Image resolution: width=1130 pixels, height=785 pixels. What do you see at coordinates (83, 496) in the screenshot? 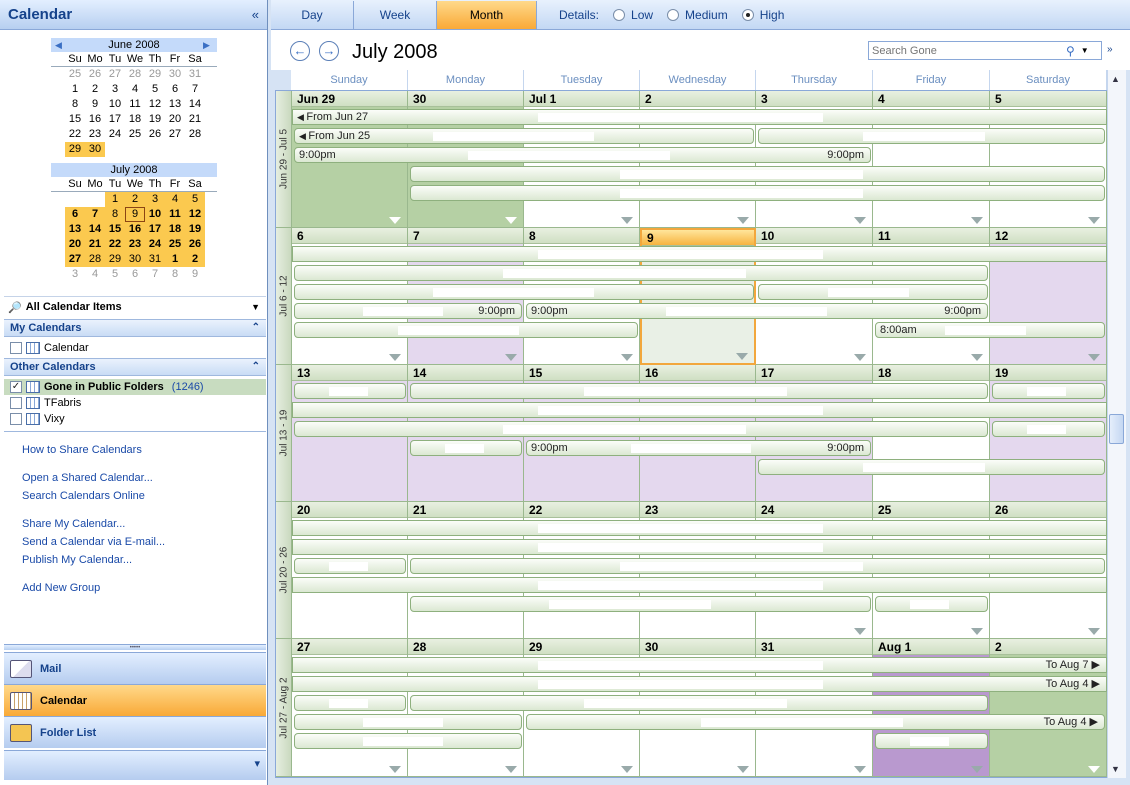
I see `link-search-calendars-online: Search Calendars Online` at bounding box center [83, 496].